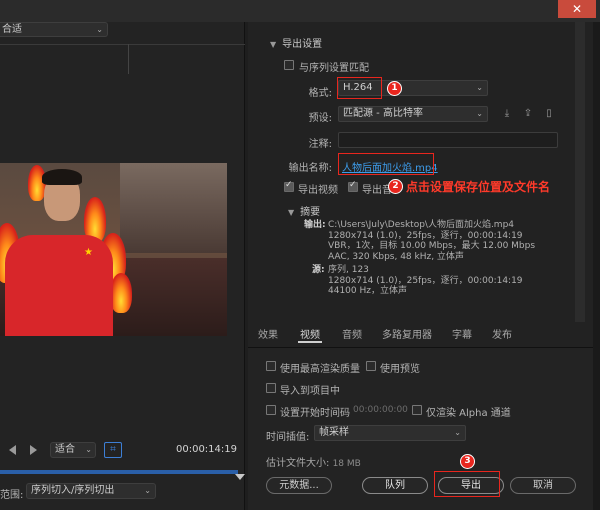 This screenshot has height=510, width=600. What do you see at coordinates (390, 433) in the screenshot?
I see `time-interpolation-select: 帧采样 ⌄` at bounding box center [390, 433].